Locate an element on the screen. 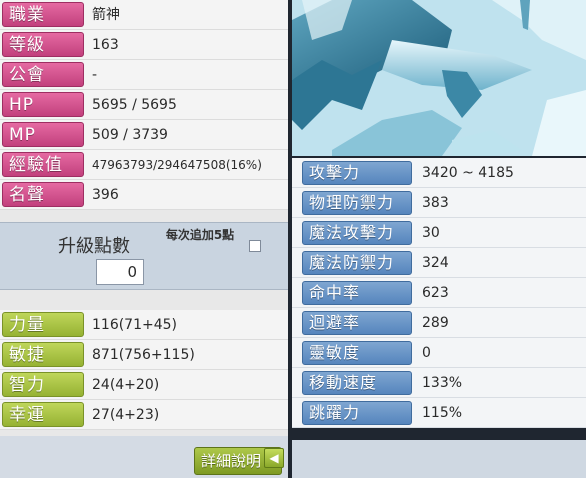 The width and height of the screenshot is (586, 478). right-bottom-strip is located at coordinates (439, 459).